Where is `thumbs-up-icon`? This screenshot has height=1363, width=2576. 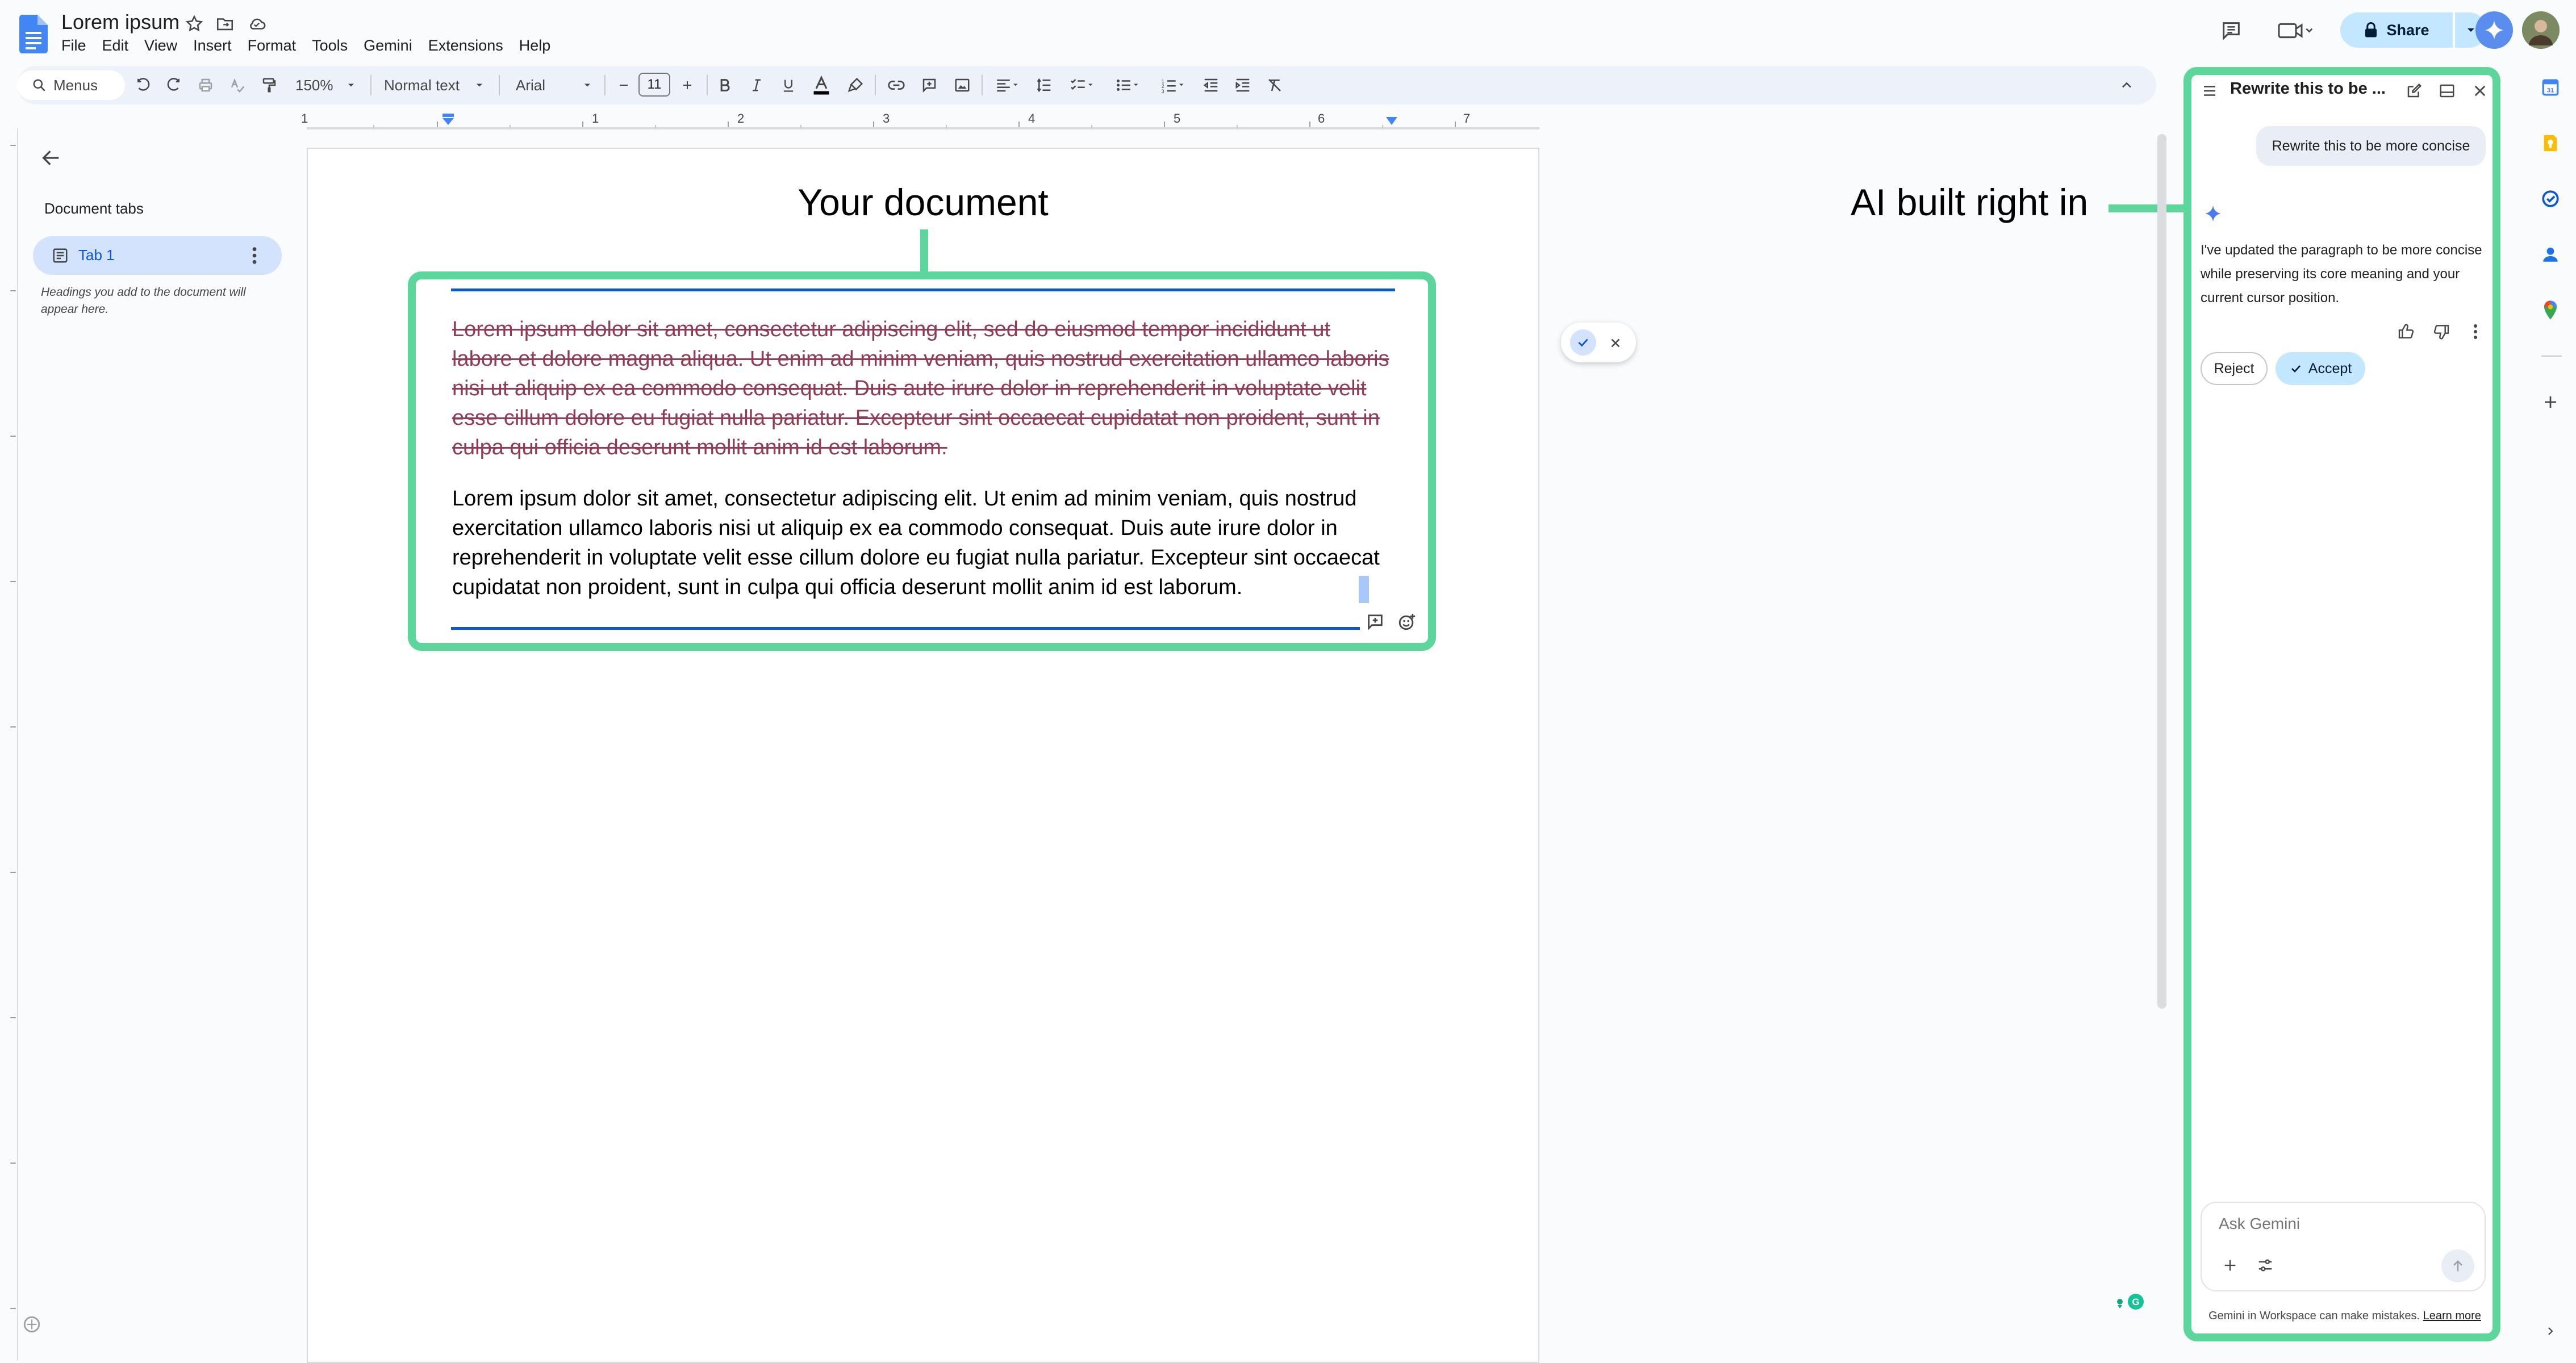
thumbs-up-icon is located at coordinates (2406, 331).